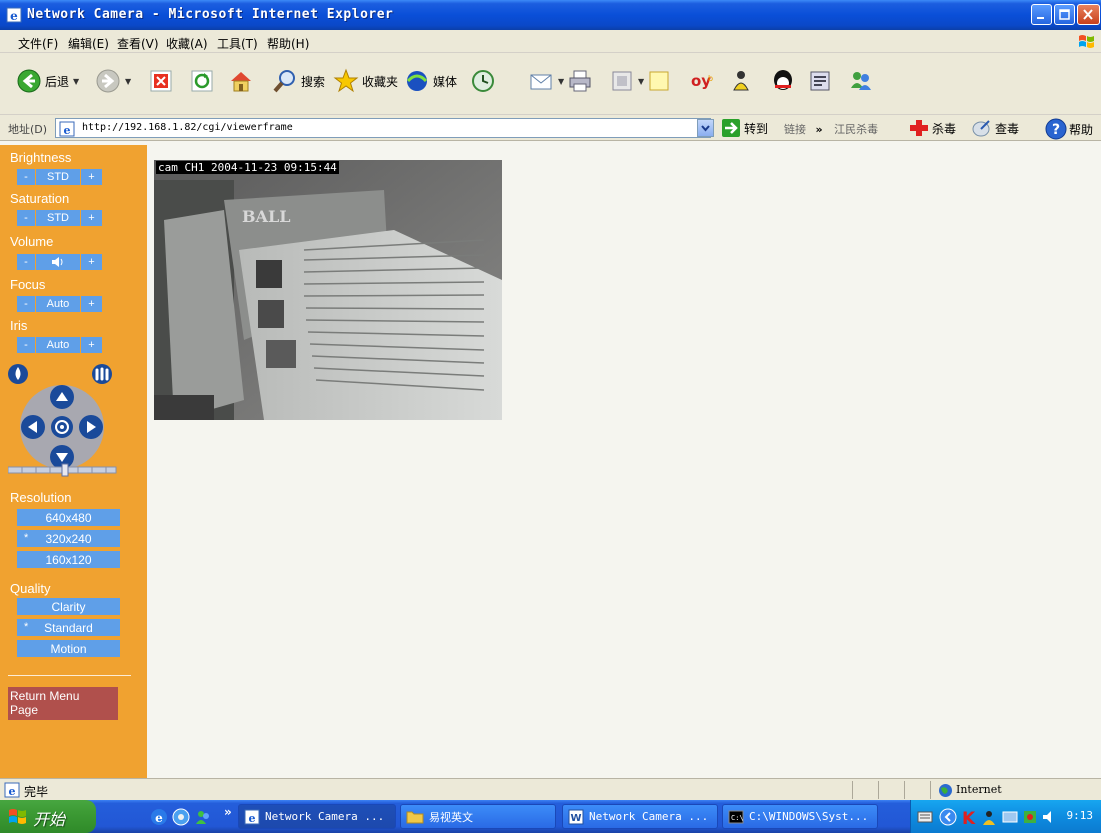  I want to click on menu-view: 查看(V), so click(138, 43).